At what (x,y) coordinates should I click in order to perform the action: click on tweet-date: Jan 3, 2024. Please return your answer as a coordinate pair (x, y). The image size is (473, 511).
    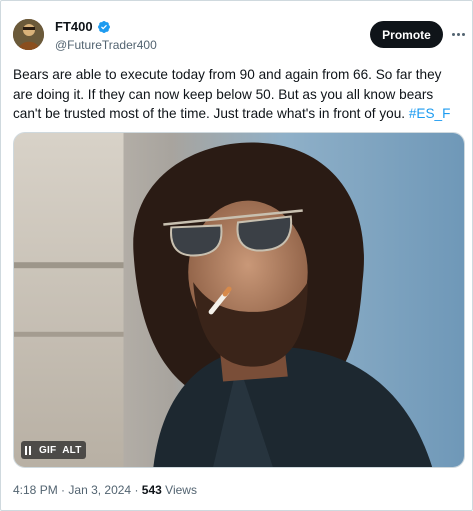
    Looking at the image, I should click on (99, 490).